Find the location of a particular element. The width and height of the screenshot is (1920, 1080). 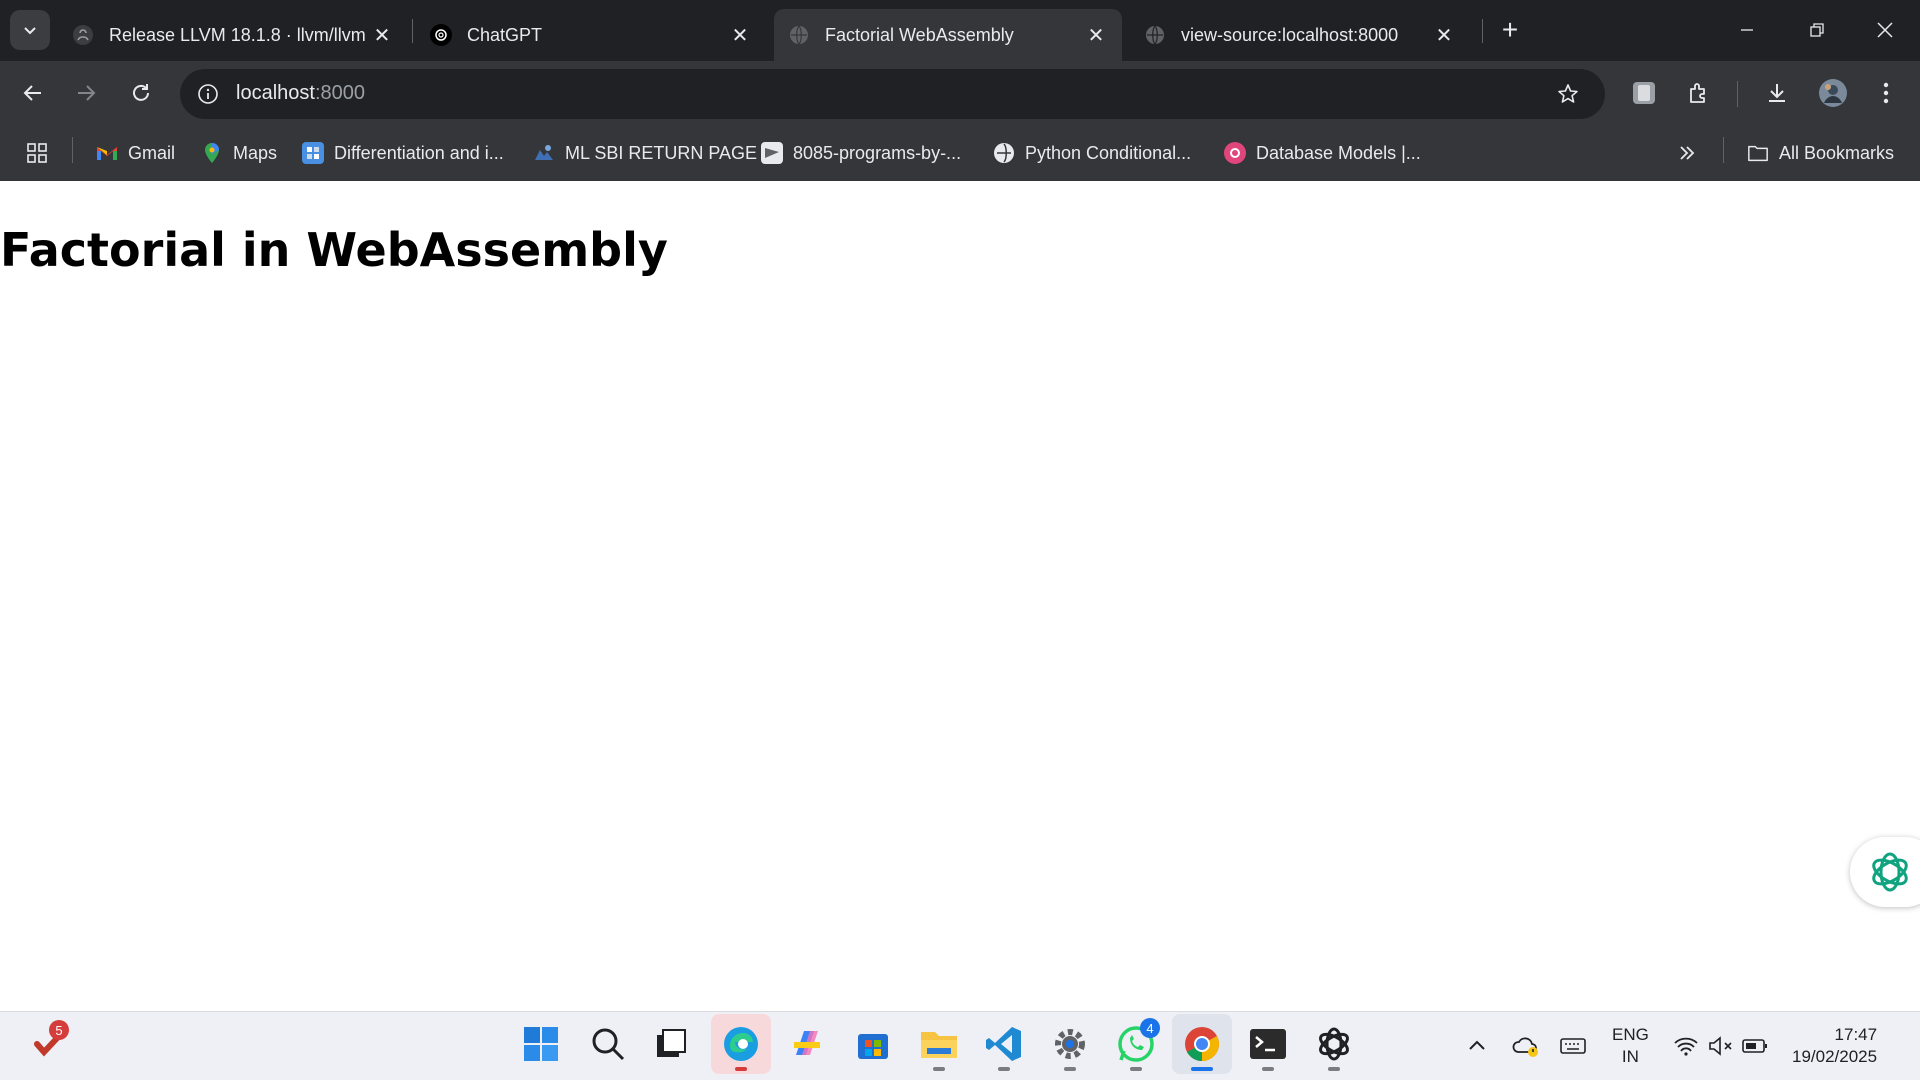

taskbar-chrome is located at coordinates (1202, 1044).